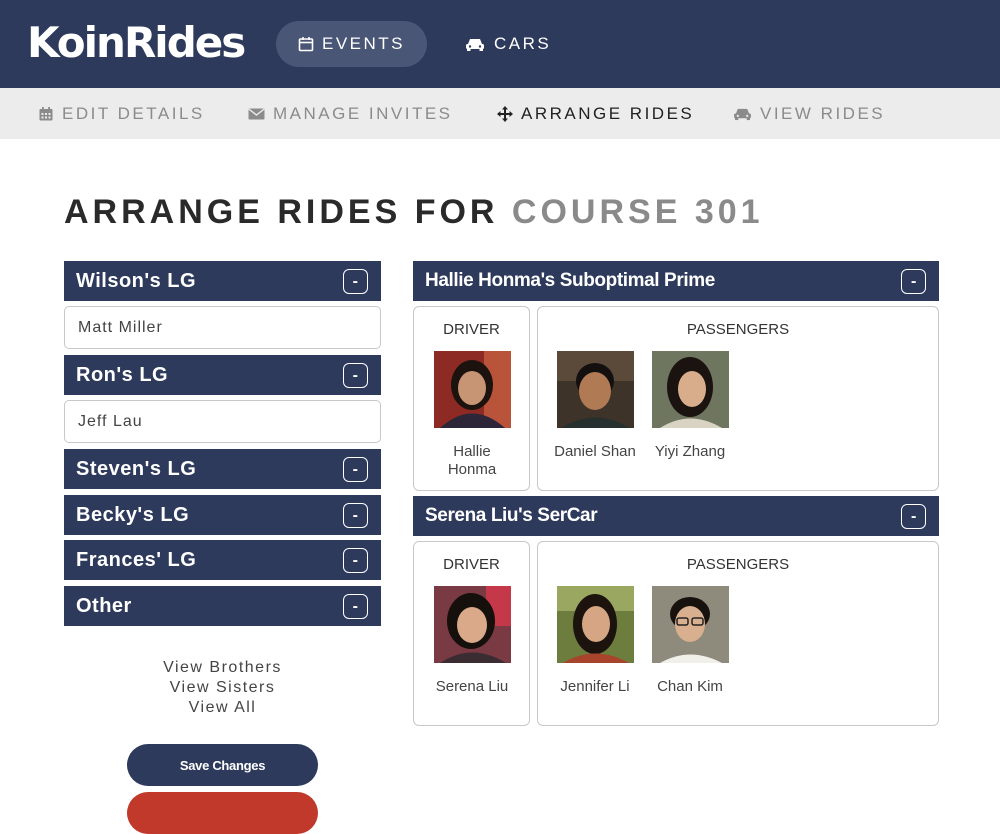 The width and height of the screenshot is (1000, 834). Describe the element at coordinates (136, 280) in the screenshot. I see `group-title: Wilson's LG` at that location.